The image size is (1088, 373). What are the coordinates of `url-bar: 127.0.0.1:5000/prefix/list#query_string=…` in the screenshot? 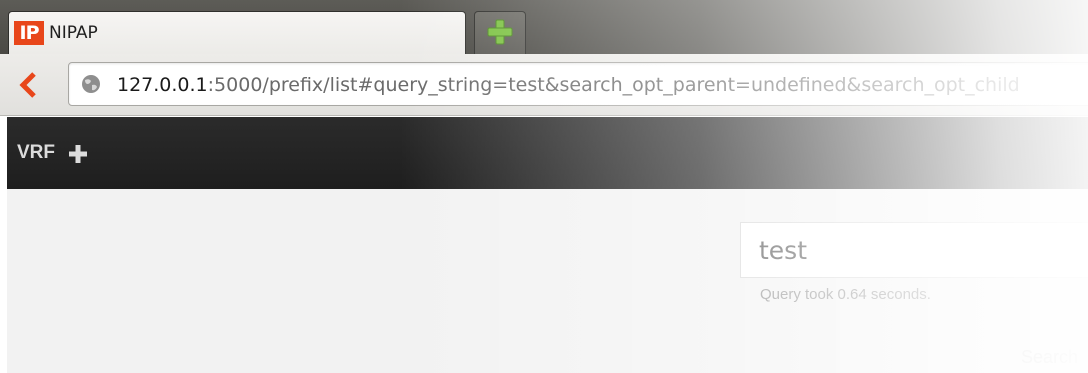 It's located at (578, 84).